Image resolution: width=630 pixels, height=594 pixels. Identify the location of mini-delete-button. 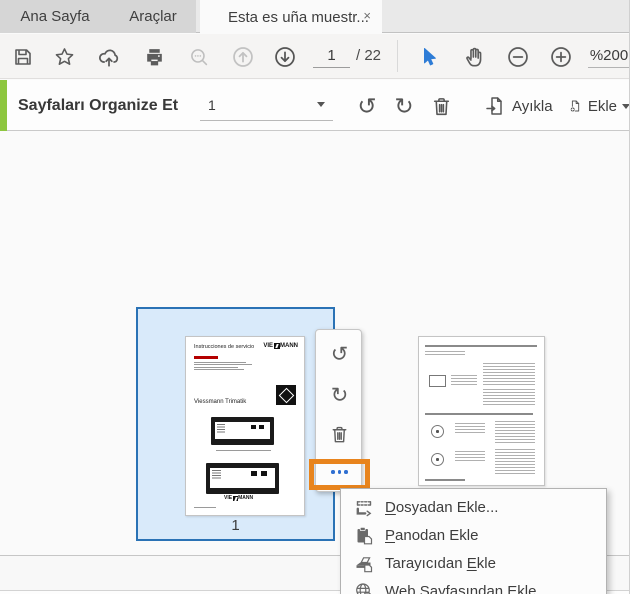
(339, 434).